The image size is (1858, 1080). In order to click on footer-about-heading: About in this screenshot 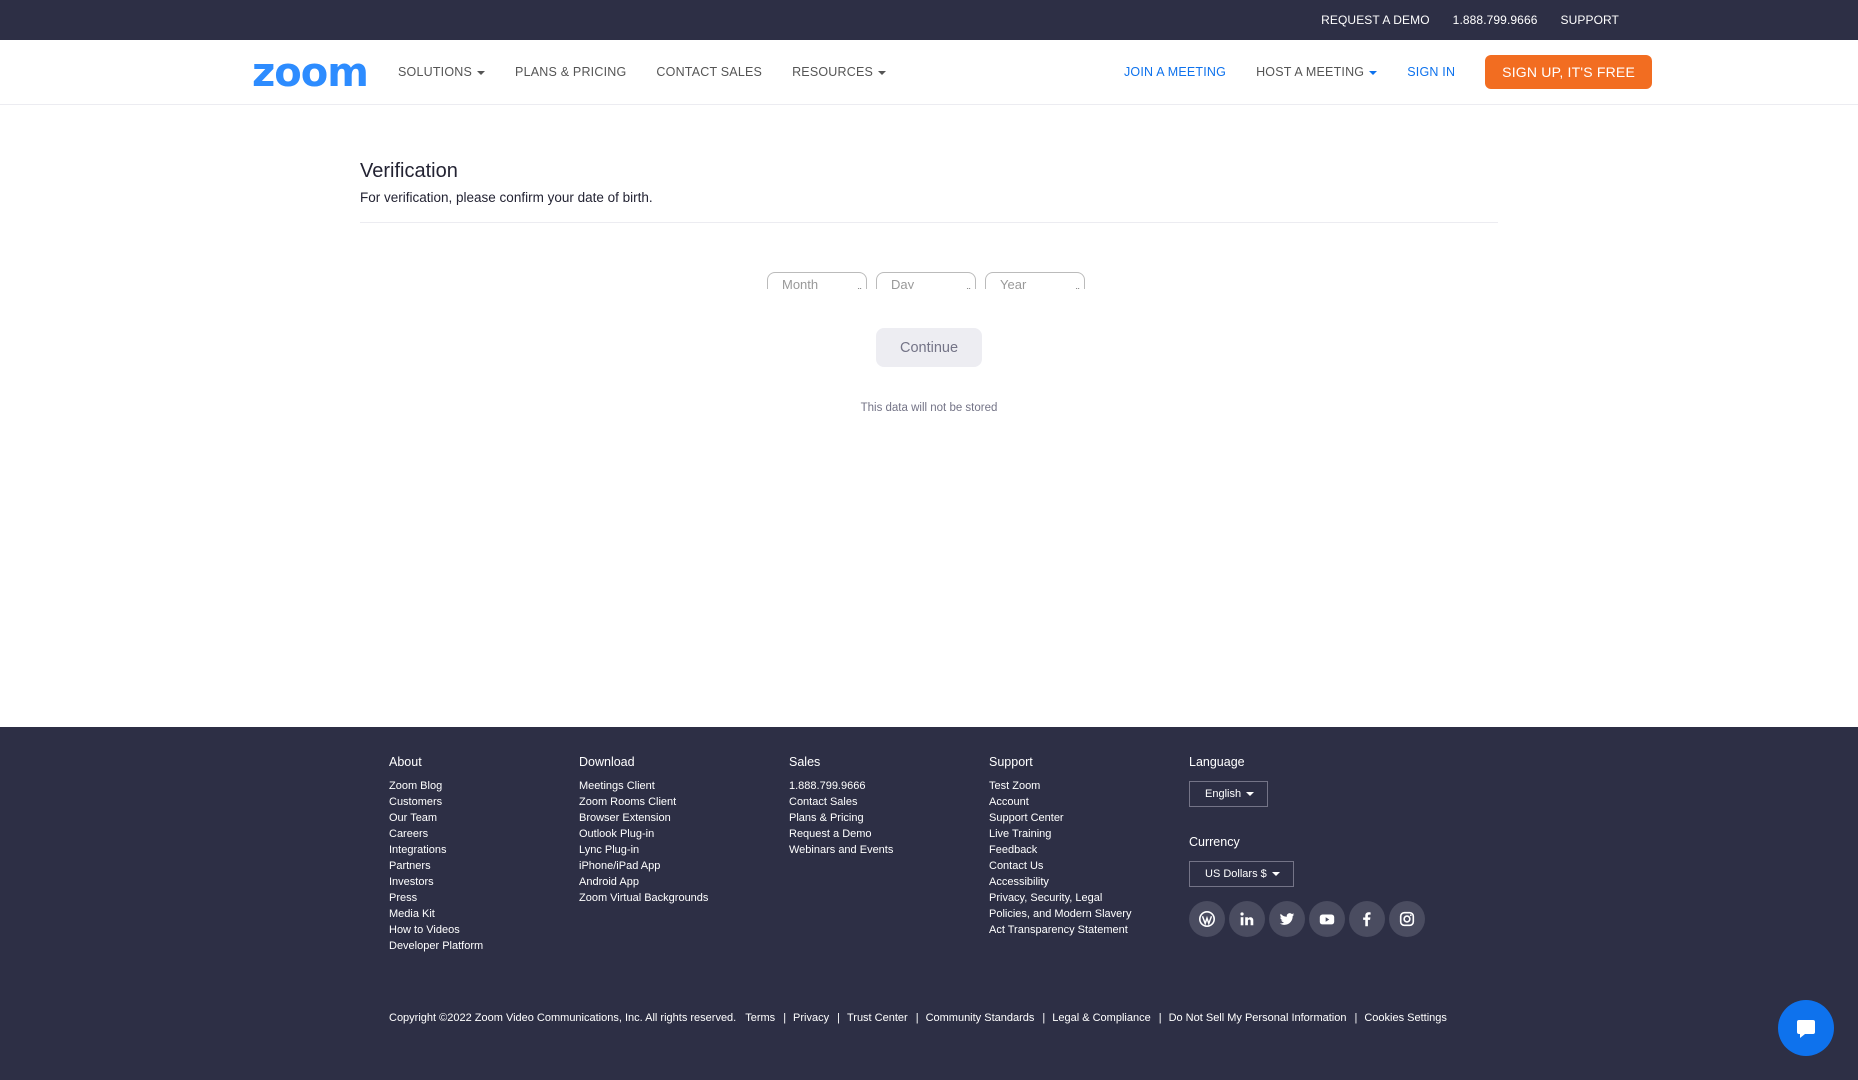, I will do `click(405, 762)`.